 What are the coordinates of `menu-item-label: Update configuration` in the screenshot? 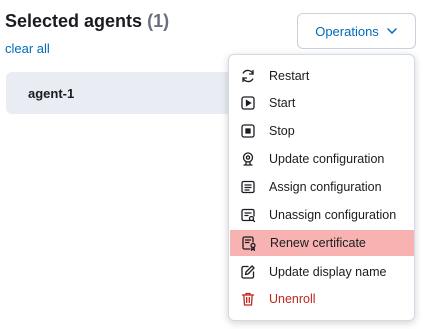 It's located at (327, 159).